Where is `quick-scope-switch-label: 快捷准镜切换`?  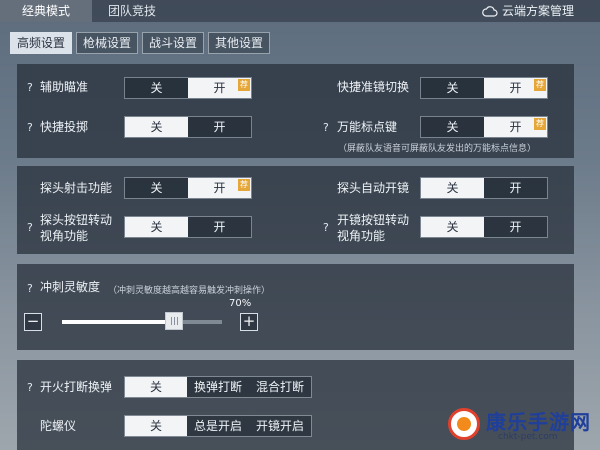
quick-scope-switch-label: 快捷准镜切换 is located at coordinates (373, 87).